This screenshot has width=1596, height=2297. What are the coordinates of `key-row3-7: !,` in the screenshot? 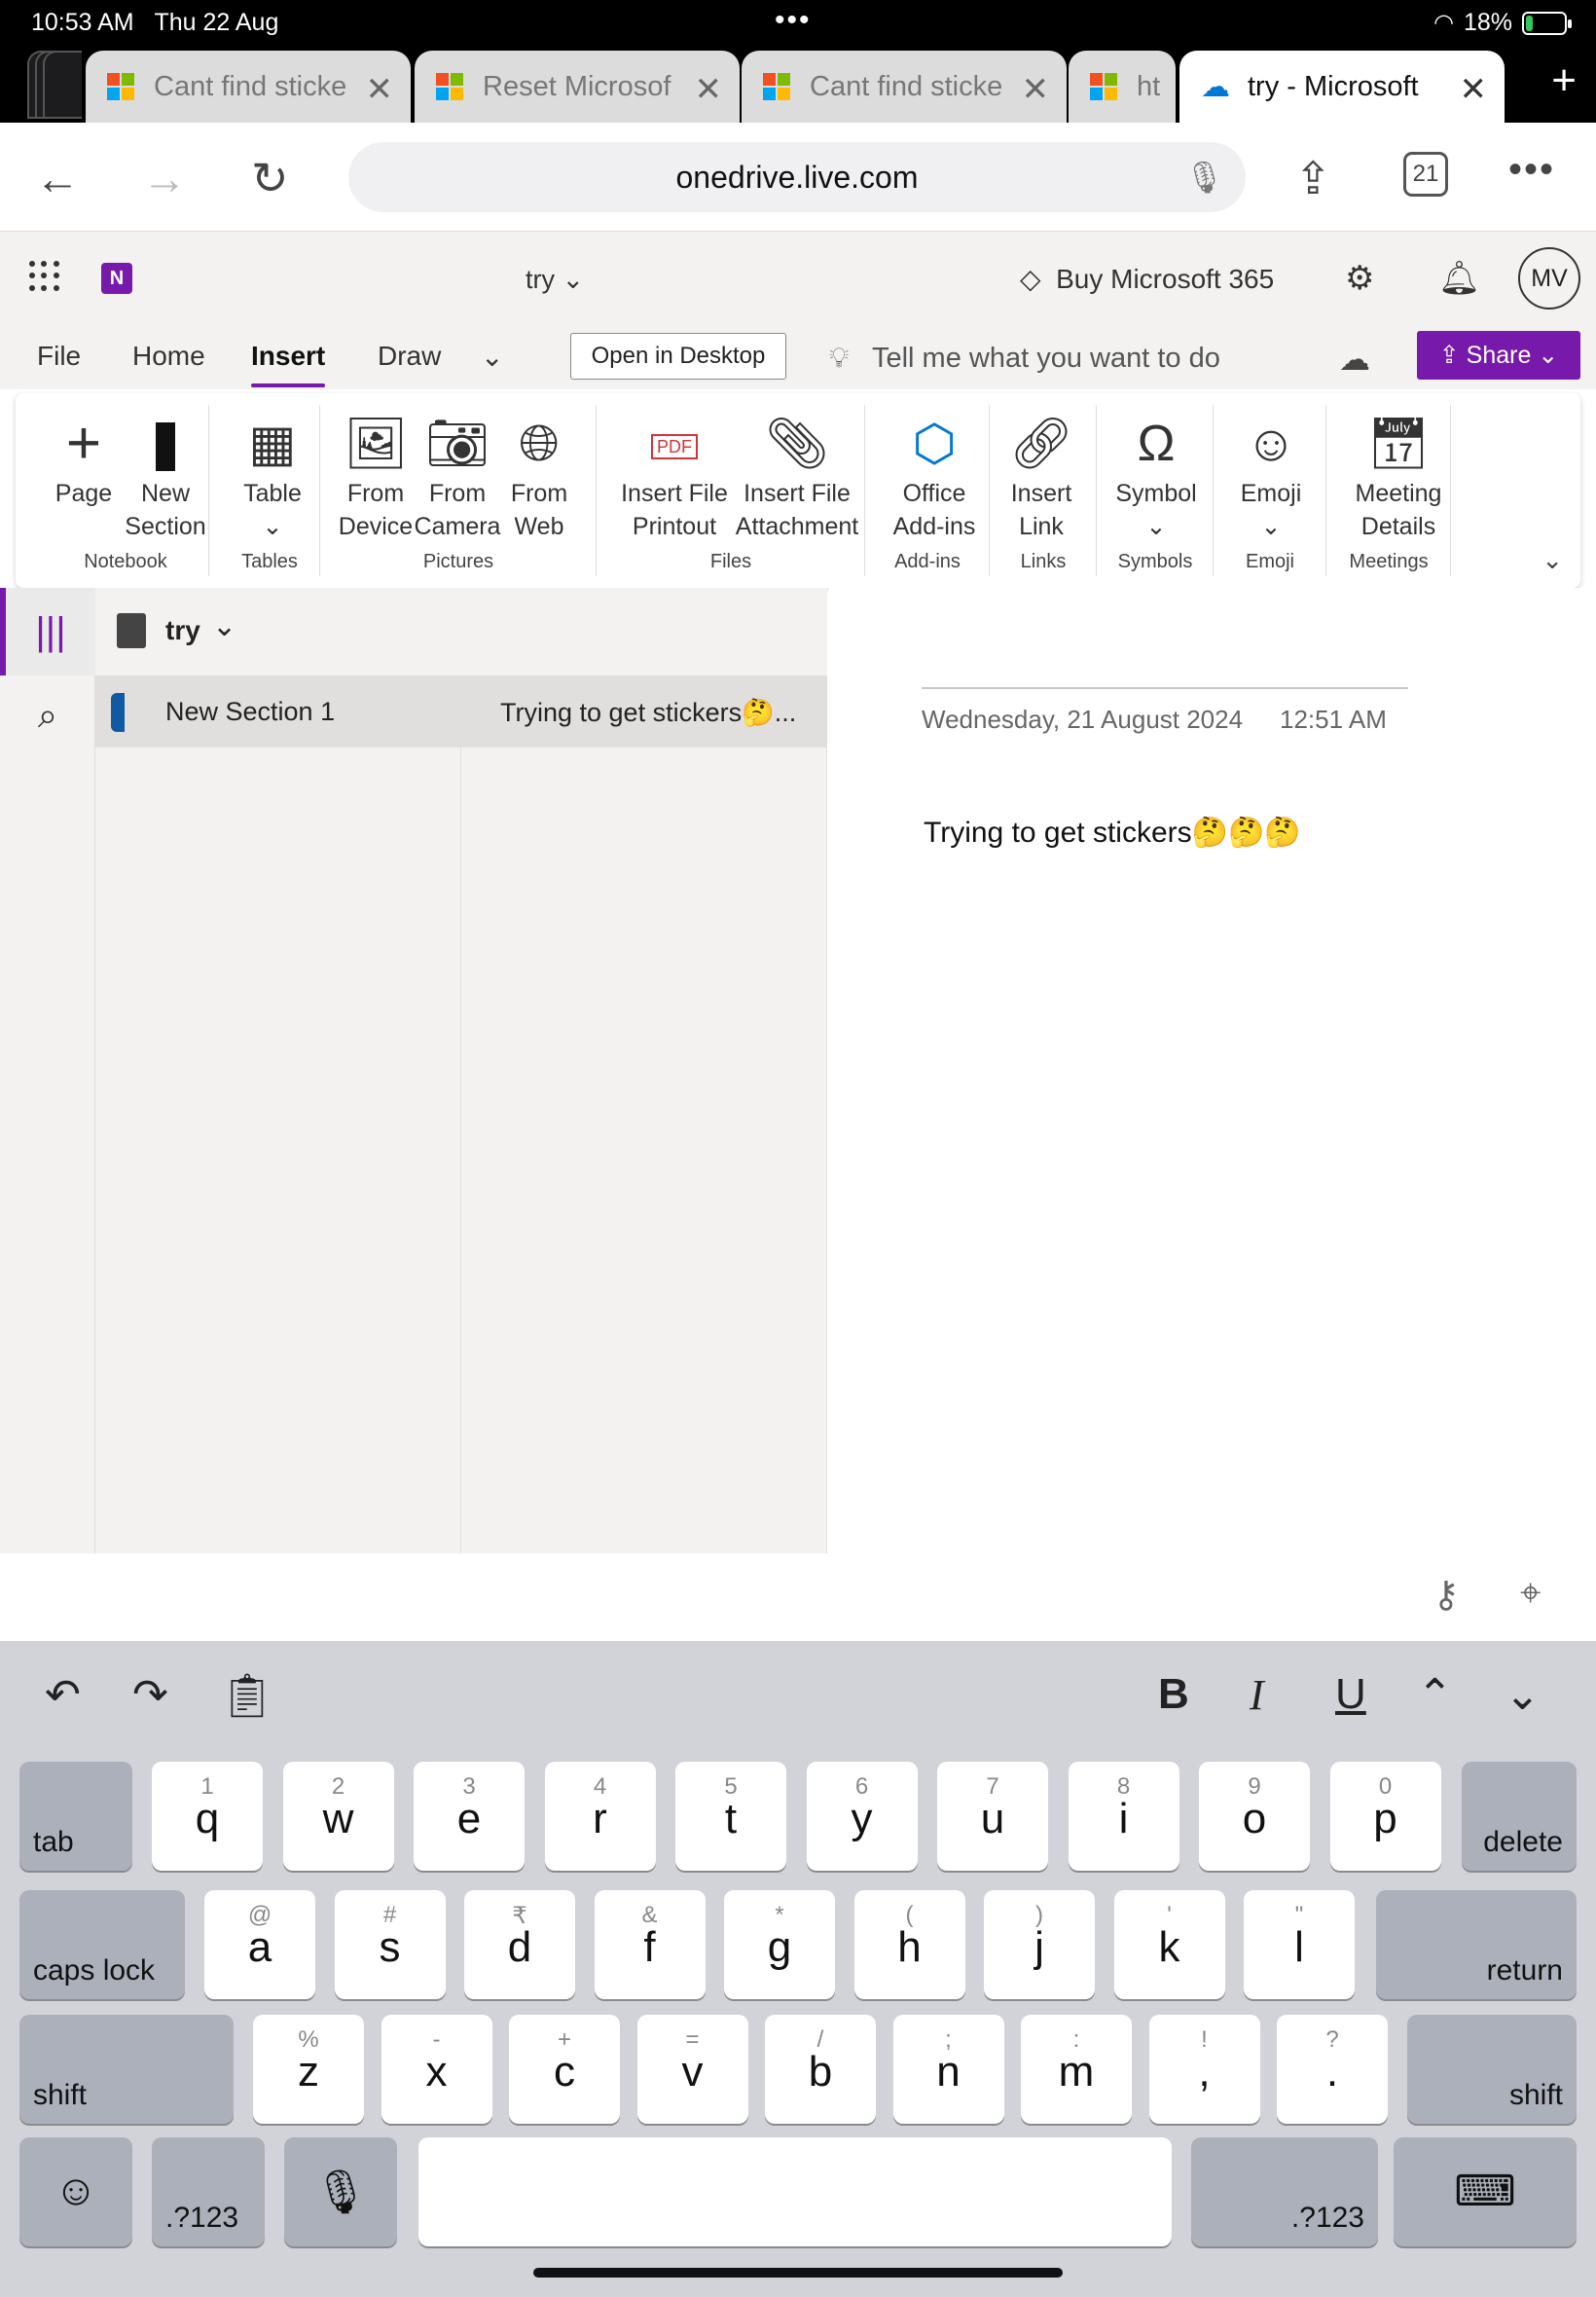 It's located at (1204, 2069).